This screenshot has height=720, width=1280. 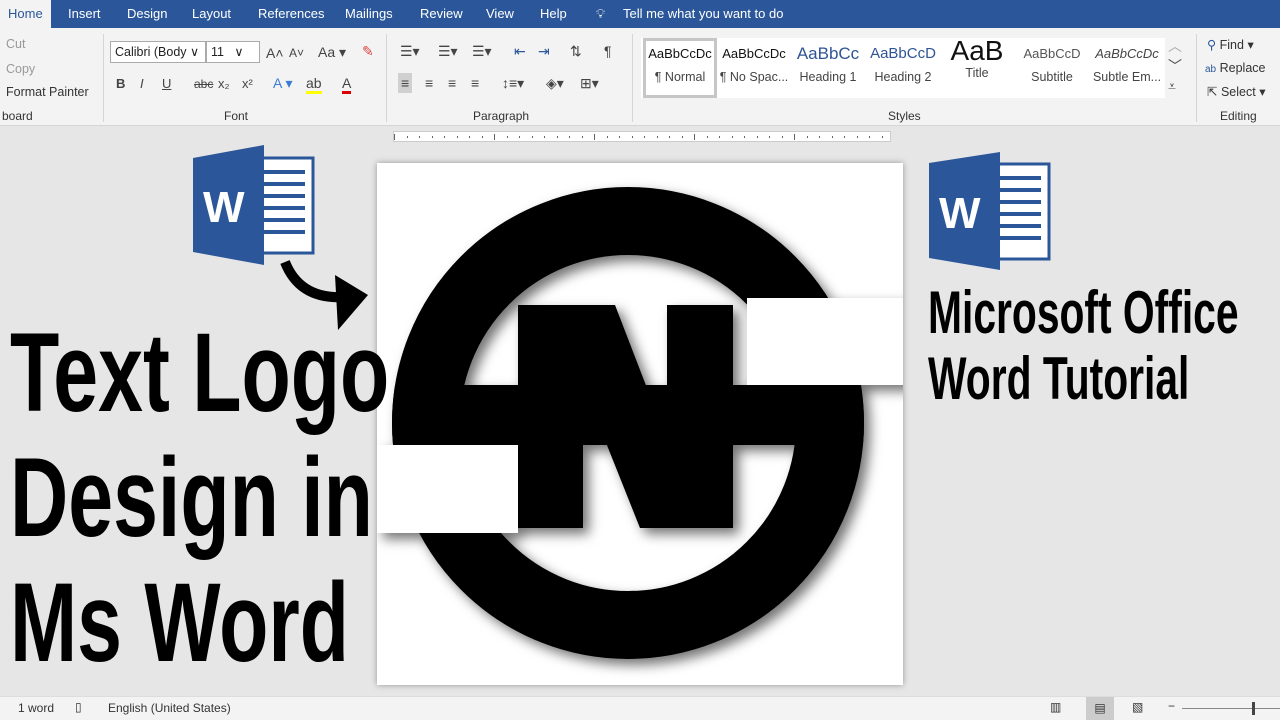 What do you see at coordinates (169, 708) in the screenshot?
I see `language-status: English (United States)` at bounding box center [169, 708].